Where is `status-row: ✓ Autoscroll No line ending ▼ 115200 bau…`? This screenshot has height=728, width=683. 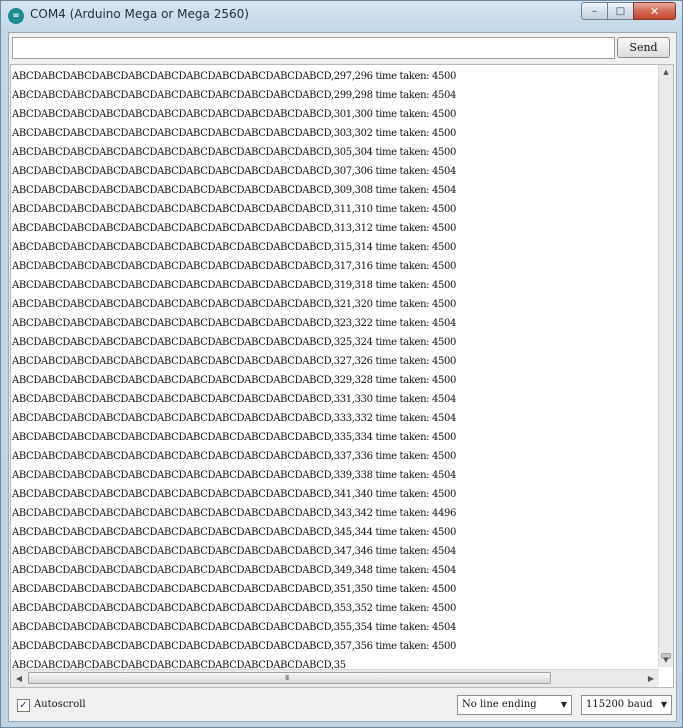 status-row: ✓ Autoscroll No line ending ▼ 115200 bau… is located at coordinates (342, 706).